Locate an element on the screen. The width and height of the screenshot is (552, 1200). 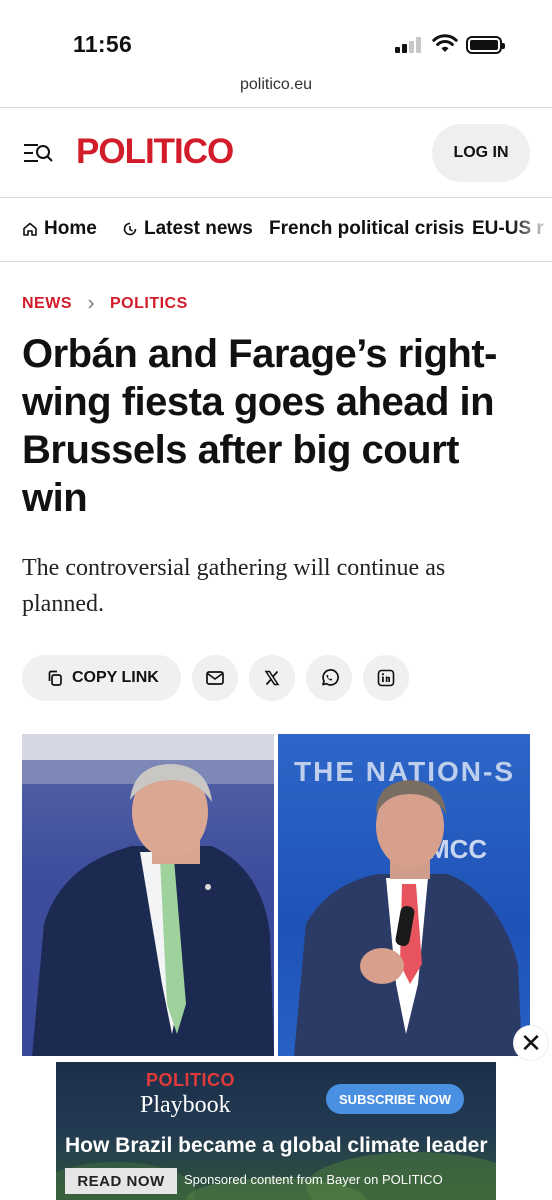
nav-item-label: Latest news is located at coordinates (198, 228).